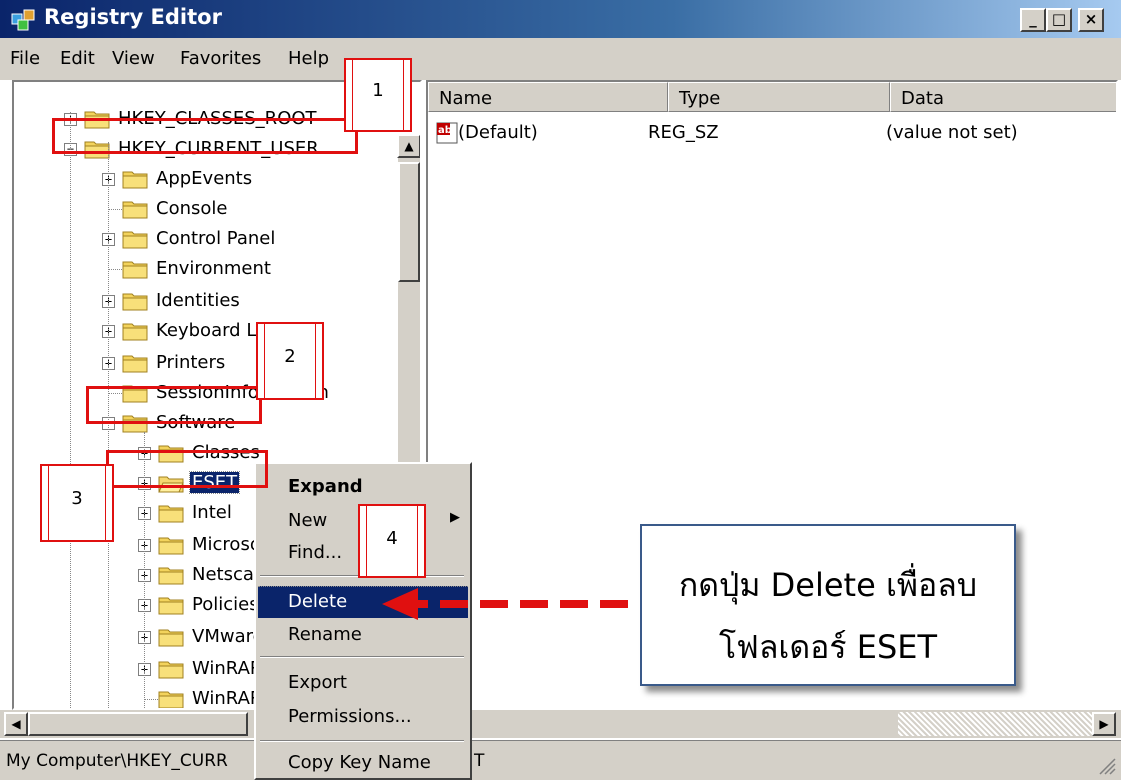 The width and height of the screenshot is (1121, 780). Describe the element at coordinates (213, 268) in the screenshot. I see `tree-node-label: Environment` at that location.